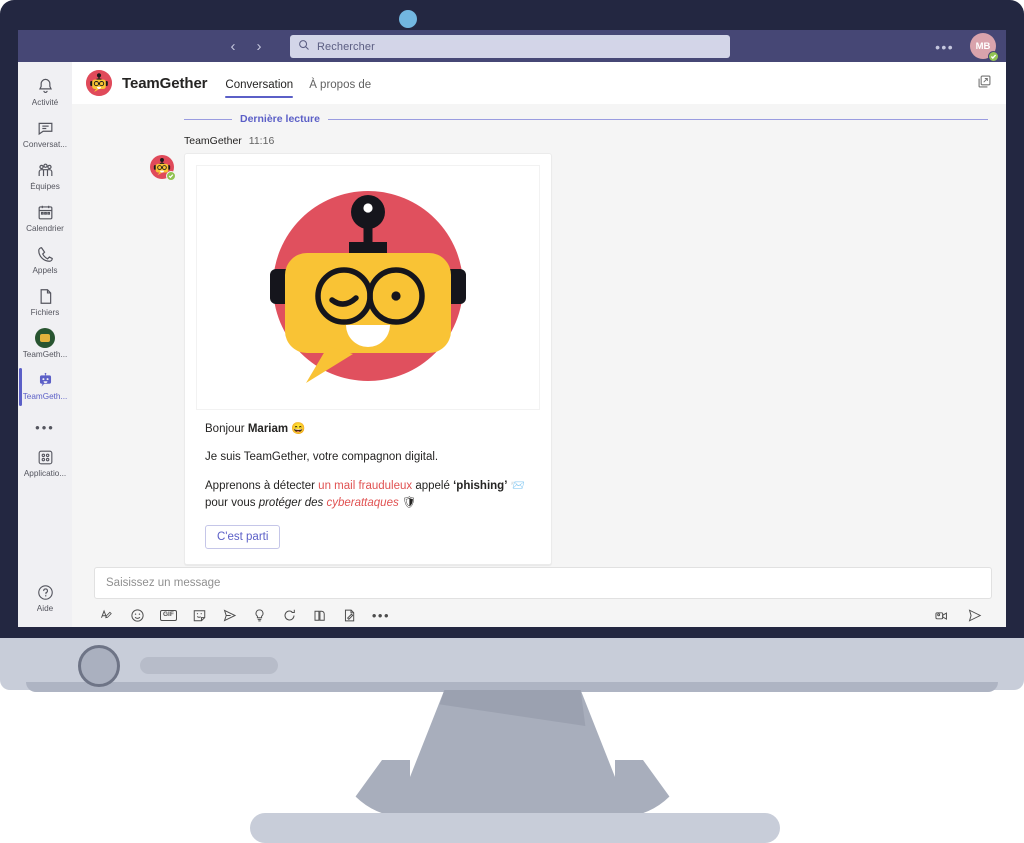 Image resolution: width=1024 pixels, height=843 pixels. Describe the element at coordinates (45, 186) in the screenshot. I see `sidebar-label: Équipes` at that location.